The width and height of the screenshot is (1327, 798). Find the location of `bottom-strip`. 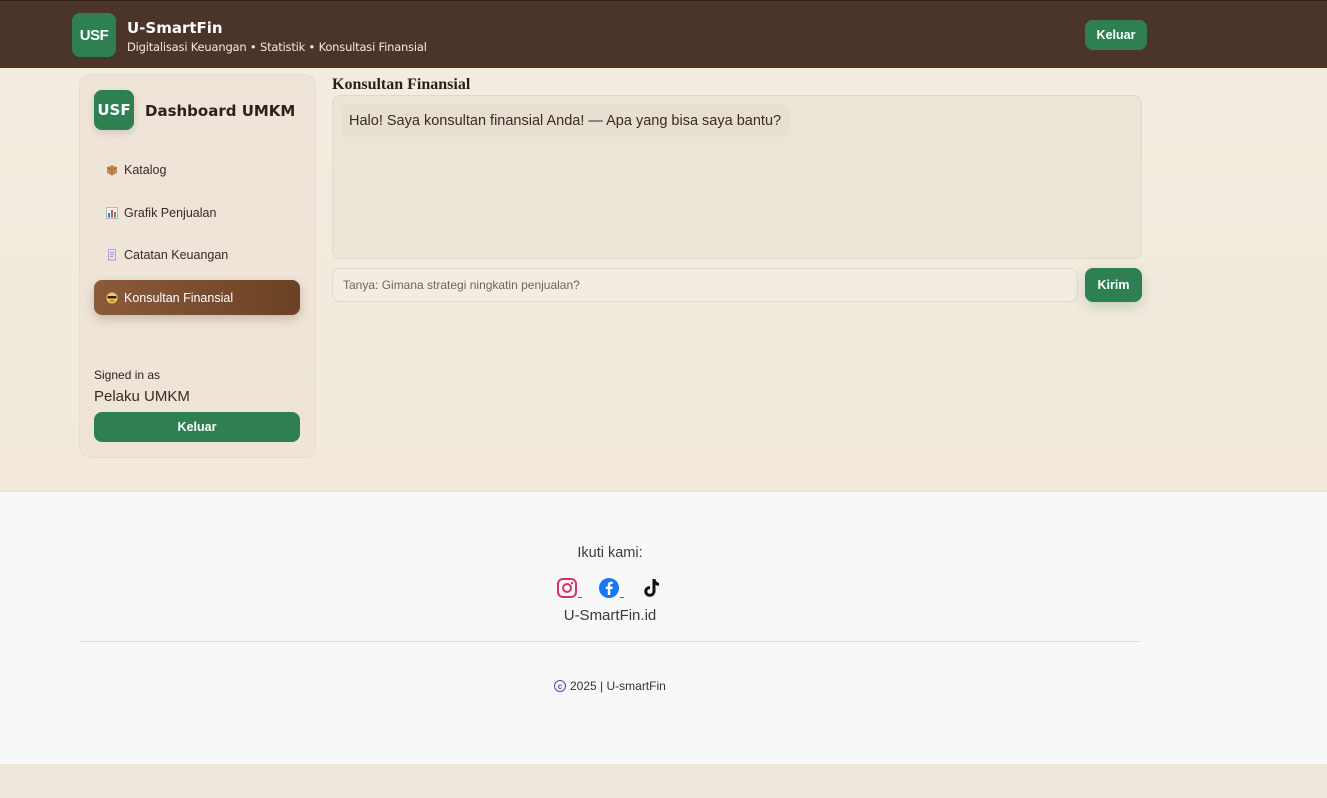

bottom-strip is located at coordinates (663, 781).